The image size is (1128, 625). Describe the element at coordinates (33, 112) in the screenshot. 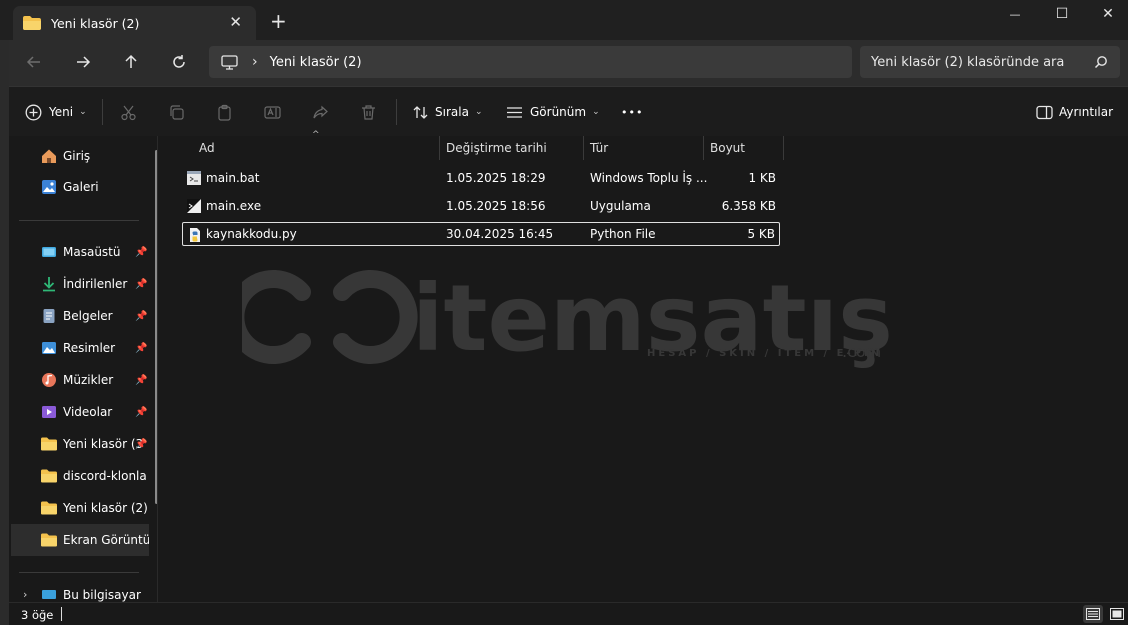

I see `plus-circle-icon` at that location.